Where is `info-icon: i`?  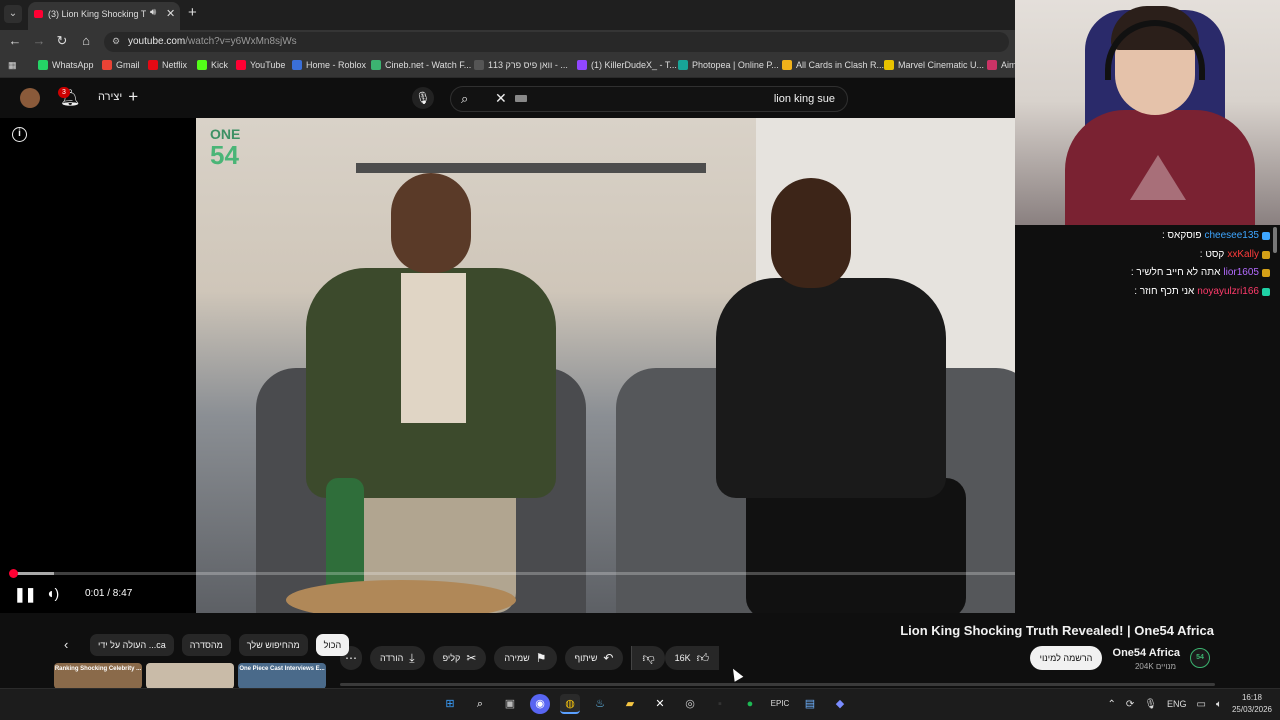 info-icon: i is located at coordinates (19, 134).